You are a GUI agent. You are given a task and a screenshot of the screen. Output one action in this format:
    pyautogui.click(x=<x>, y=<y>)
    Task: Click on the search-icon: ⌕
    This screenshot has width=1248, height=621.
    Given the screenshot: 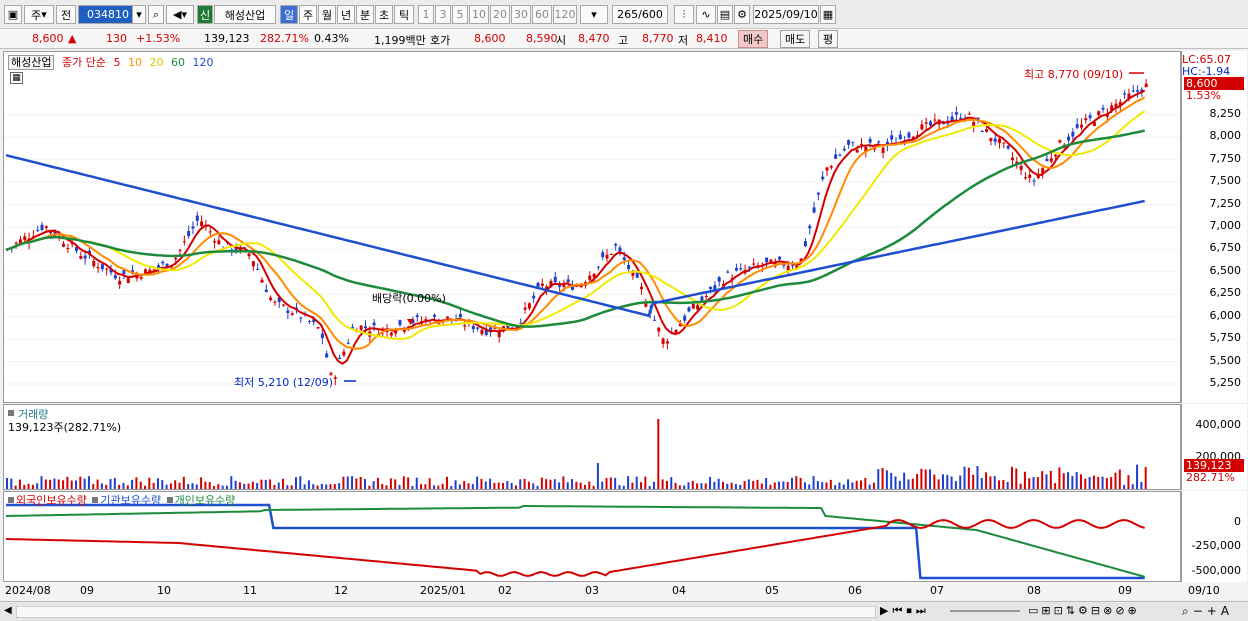 What is the action you would take?
    pyautogui.click(x=156, y=14)
    